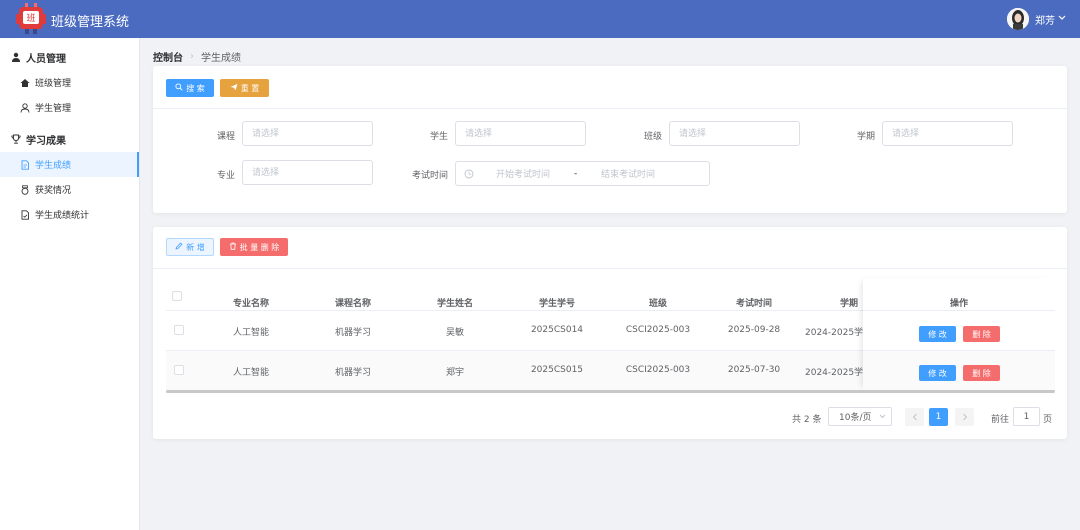  Describe the element at coordinates (959, 304) in the screenshot. I see `column-header-actions: 操作` at that location.